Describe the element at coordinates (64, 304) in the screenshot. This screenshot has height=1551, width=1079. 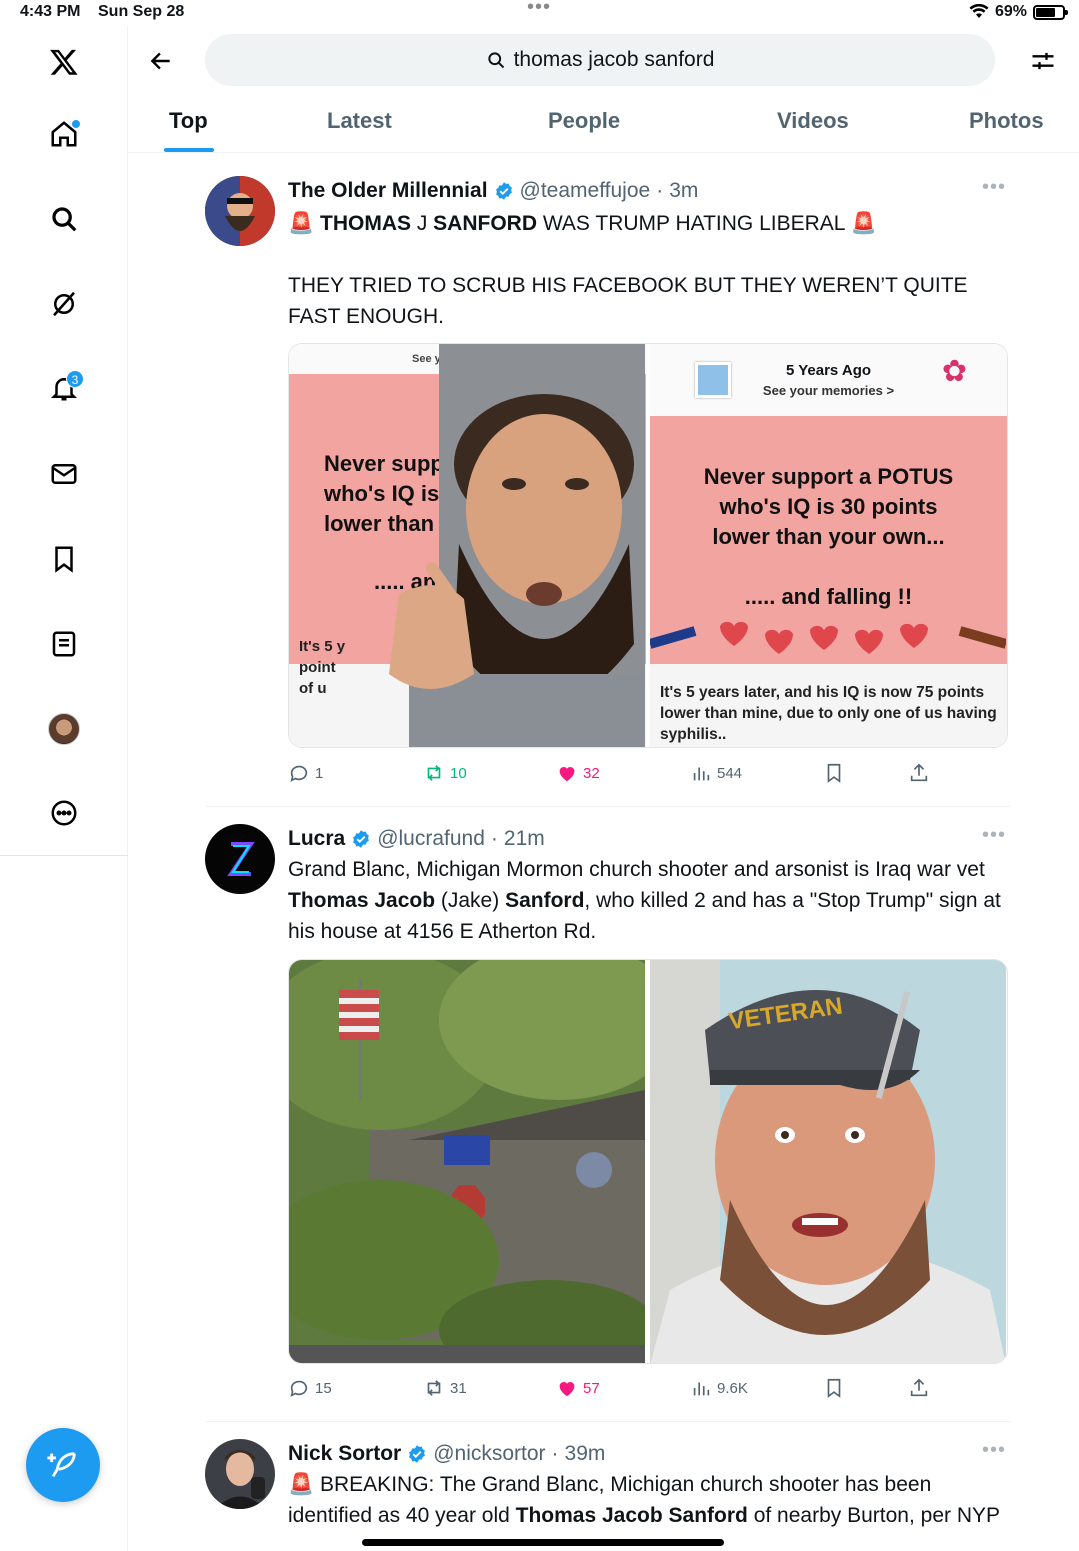
I see `grok-icon` at that location.